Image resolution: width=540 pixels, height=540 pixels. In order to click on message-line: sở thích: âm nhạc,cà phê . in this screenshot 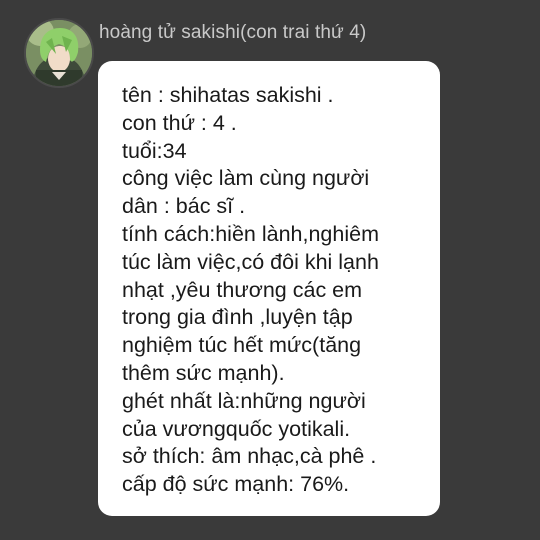, I will do `click(249, 456)`.